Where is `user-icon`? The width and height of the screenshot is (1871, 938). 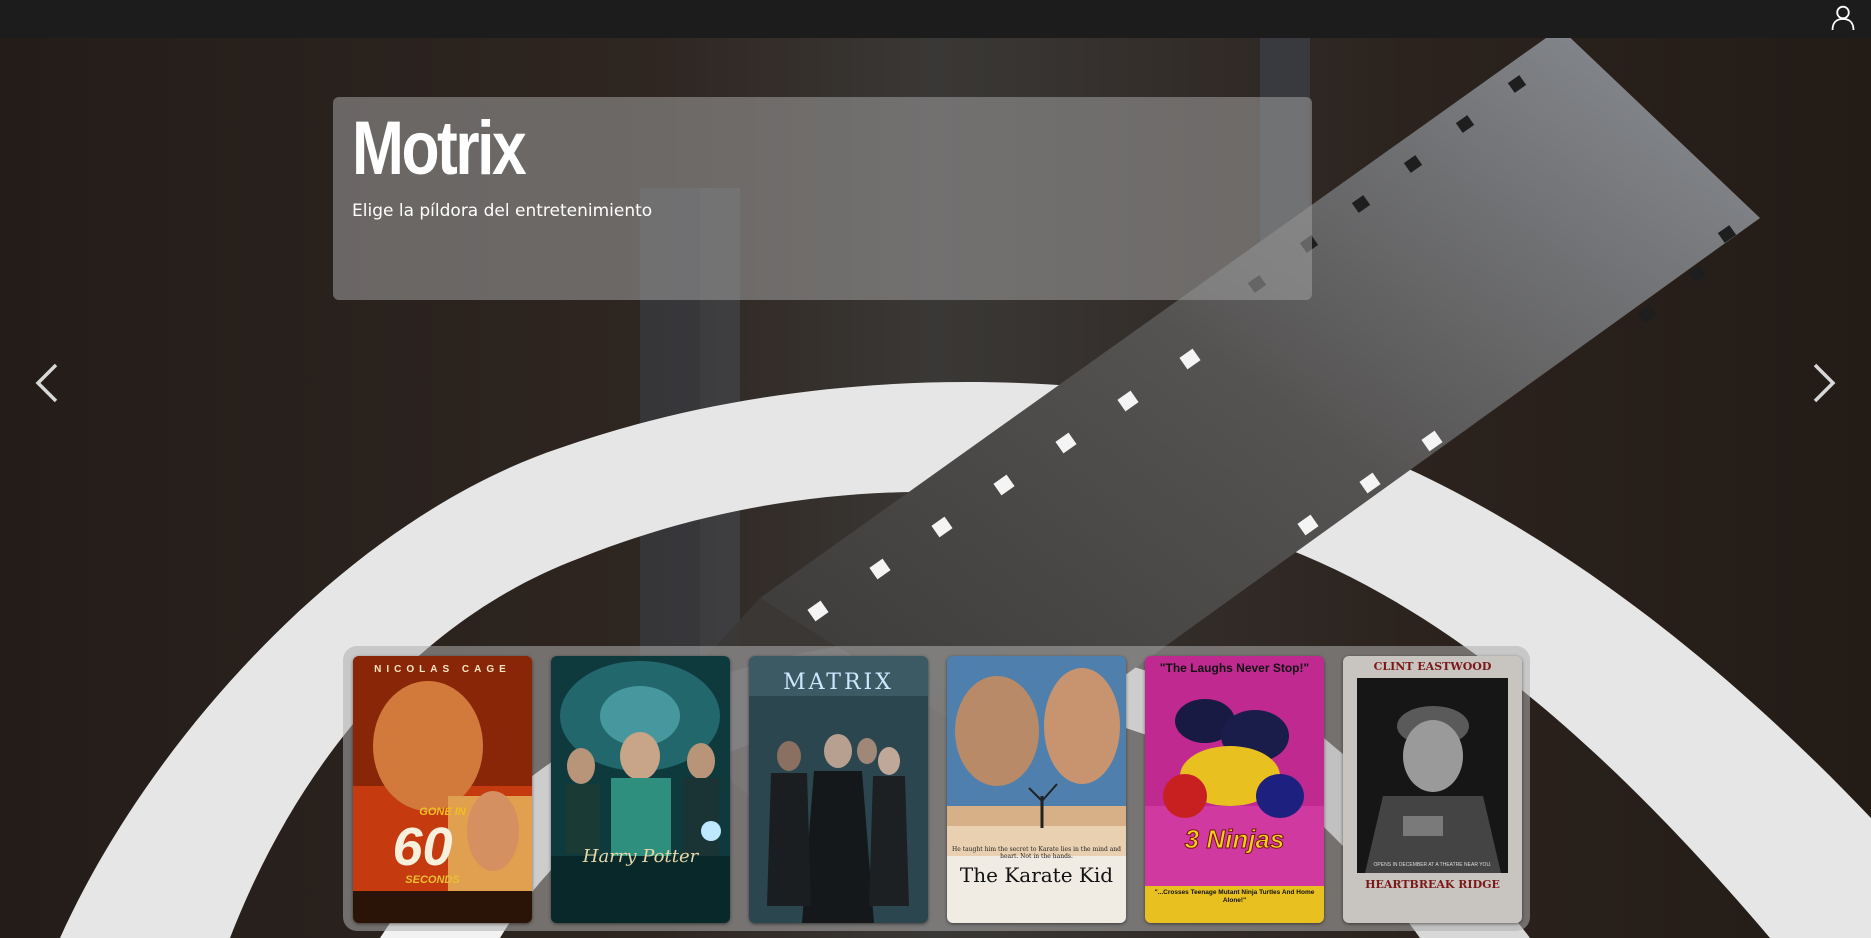
user-icon is located at coordinates (1843, 18).